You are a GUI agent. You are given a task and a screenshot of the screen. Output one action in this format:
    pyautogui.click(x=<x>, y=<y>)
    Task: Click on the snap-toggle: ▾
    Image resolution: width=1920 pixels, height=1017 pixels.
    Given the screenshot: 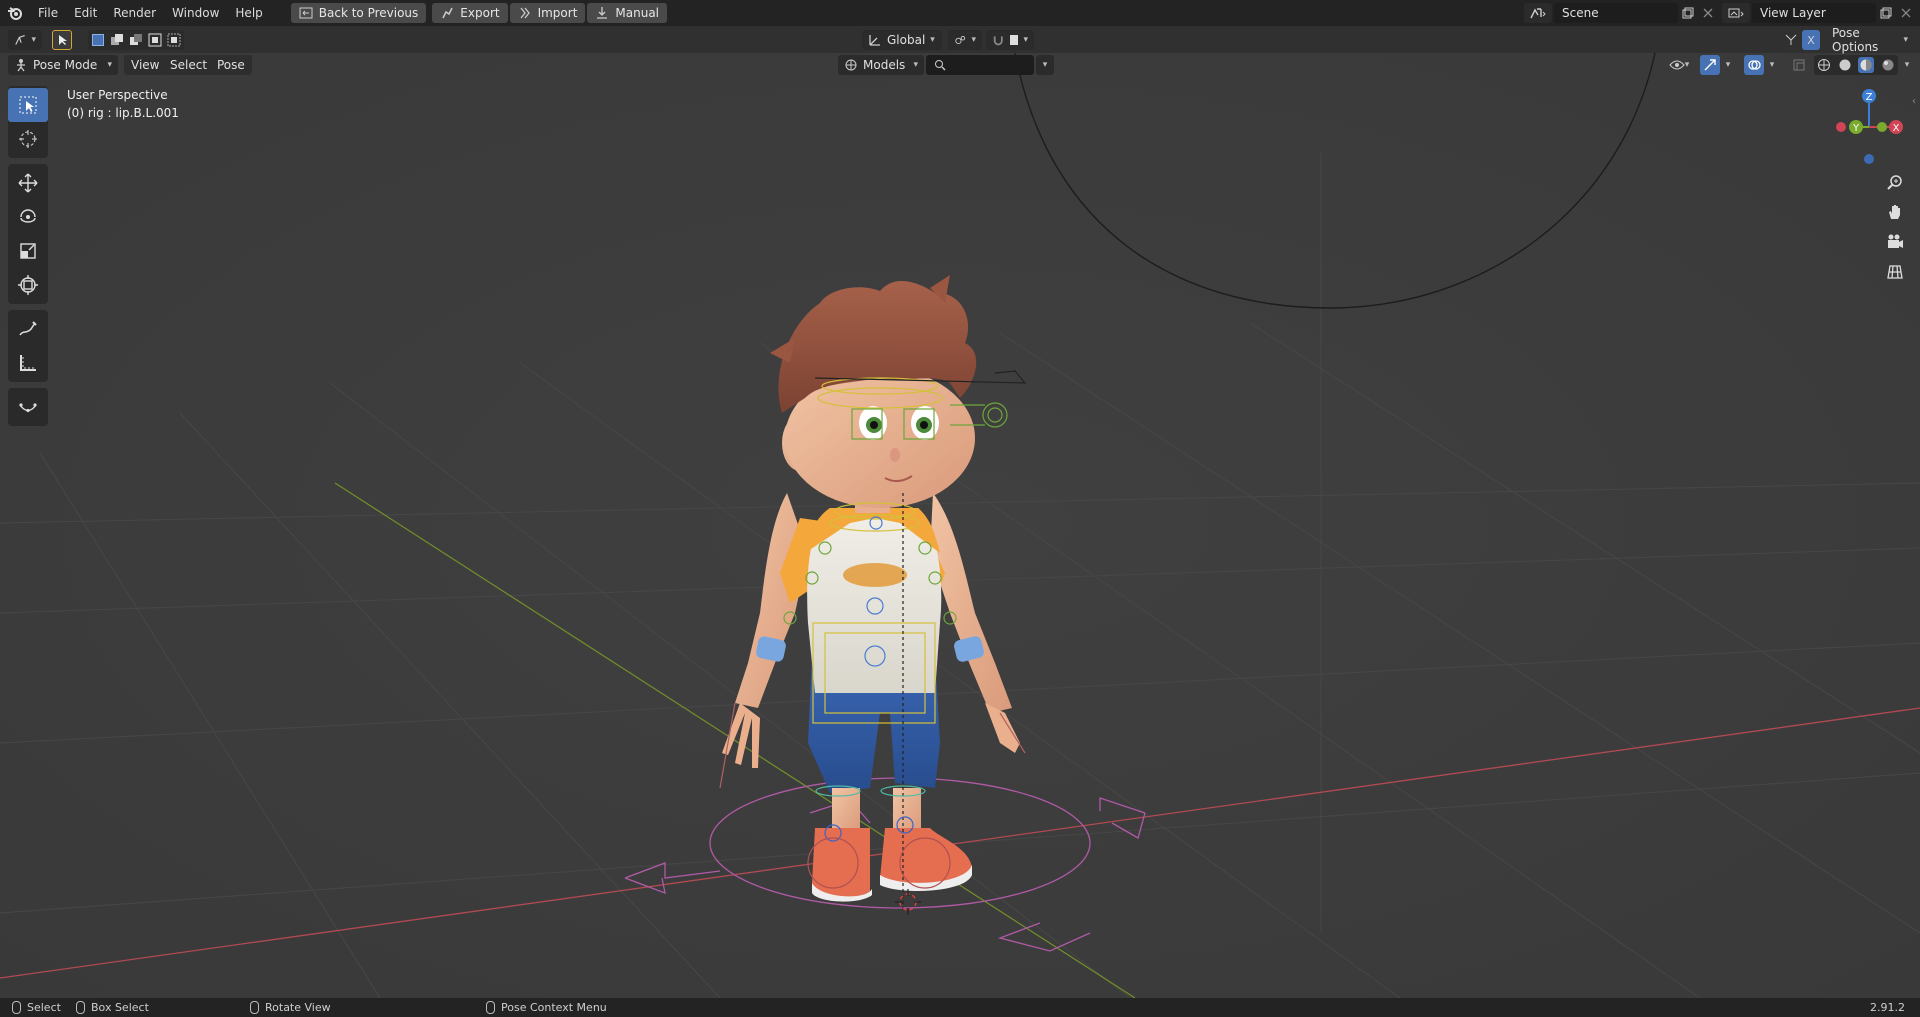 What is the action you would take?
    pyautogui.click(x=1010, y=40)
    